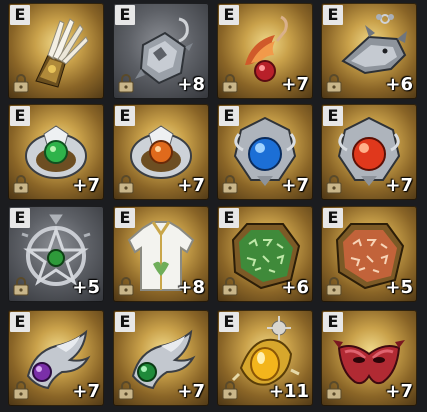 This screenshot has height=412, width=427. What do you see at coordinates (56, 152) in the screenshot?
I see `item-slot-emerald-ring: E +7` at bounding box center [56, 152].